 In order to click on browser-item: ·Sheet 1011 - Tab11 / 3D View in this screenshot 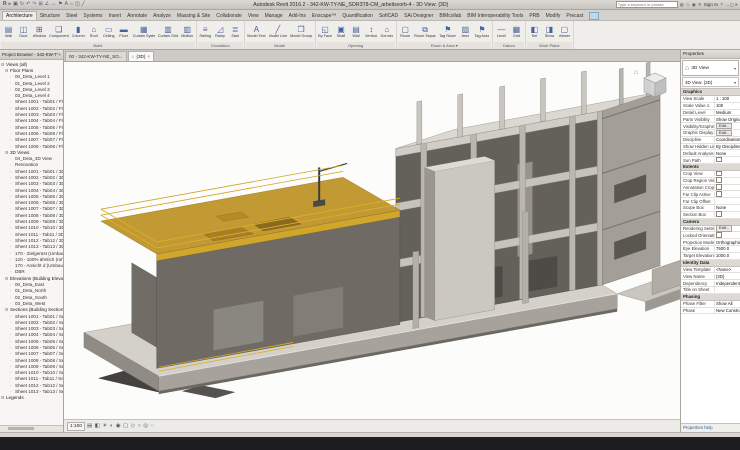, I will do `click(32, 234)`.